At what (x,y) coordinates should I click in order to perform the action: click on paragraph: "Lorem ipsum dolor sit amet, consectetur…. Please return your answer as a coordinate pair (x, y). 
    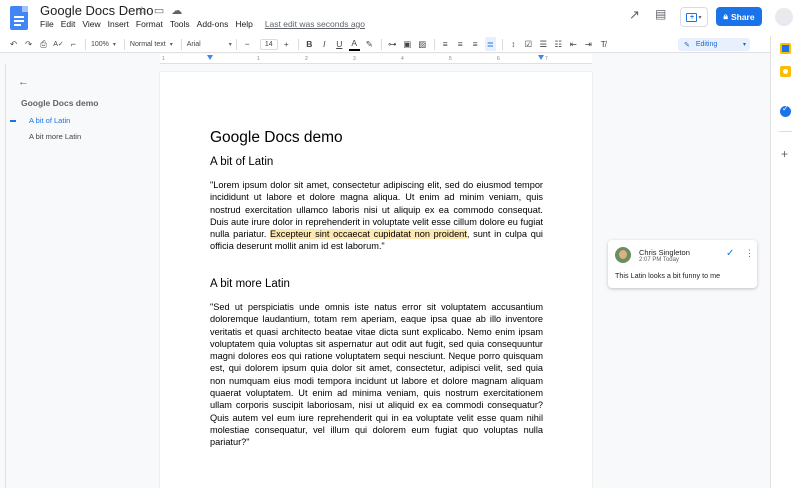
    Looking at the image, I should click on (376, 216).